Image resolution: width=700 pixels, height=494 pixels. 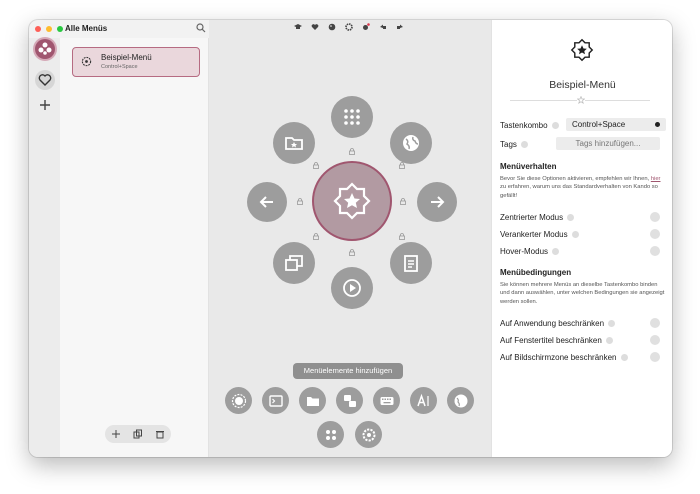 I want to click on web-node, so click(x=411, y=143).